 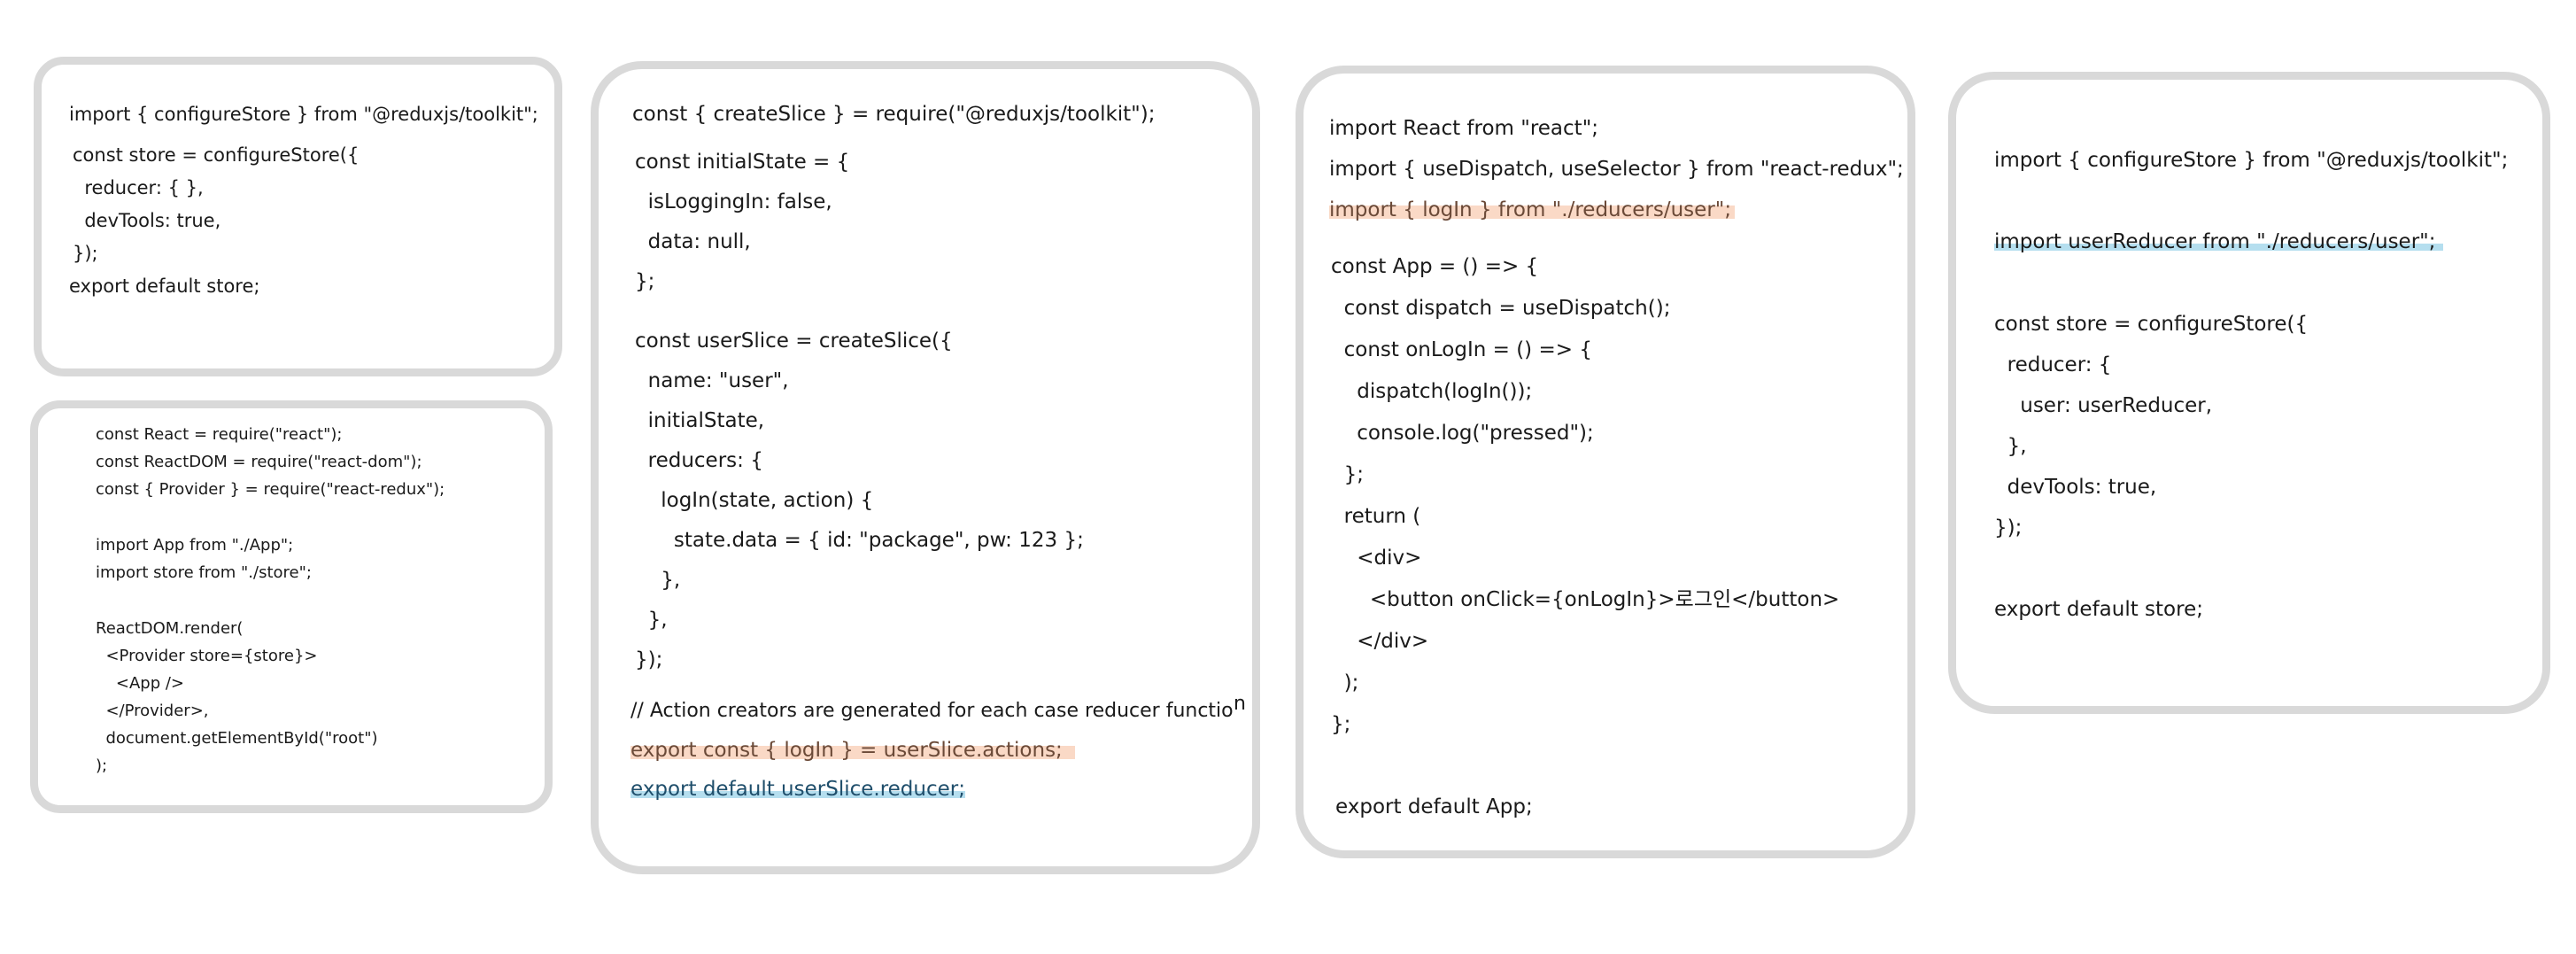 What do you see at coordinates (797, 789) in the screenshot?
I see `highlighted-code-line: export default userSlice.reducer;` at bounding box center [797, 789].